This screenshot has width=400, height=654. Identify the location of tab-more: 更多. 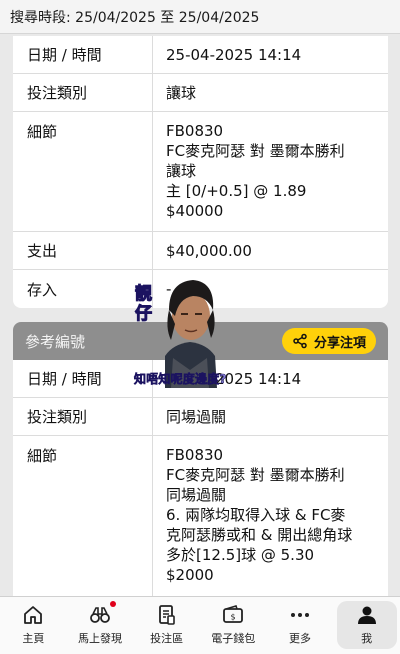
(300, 624).